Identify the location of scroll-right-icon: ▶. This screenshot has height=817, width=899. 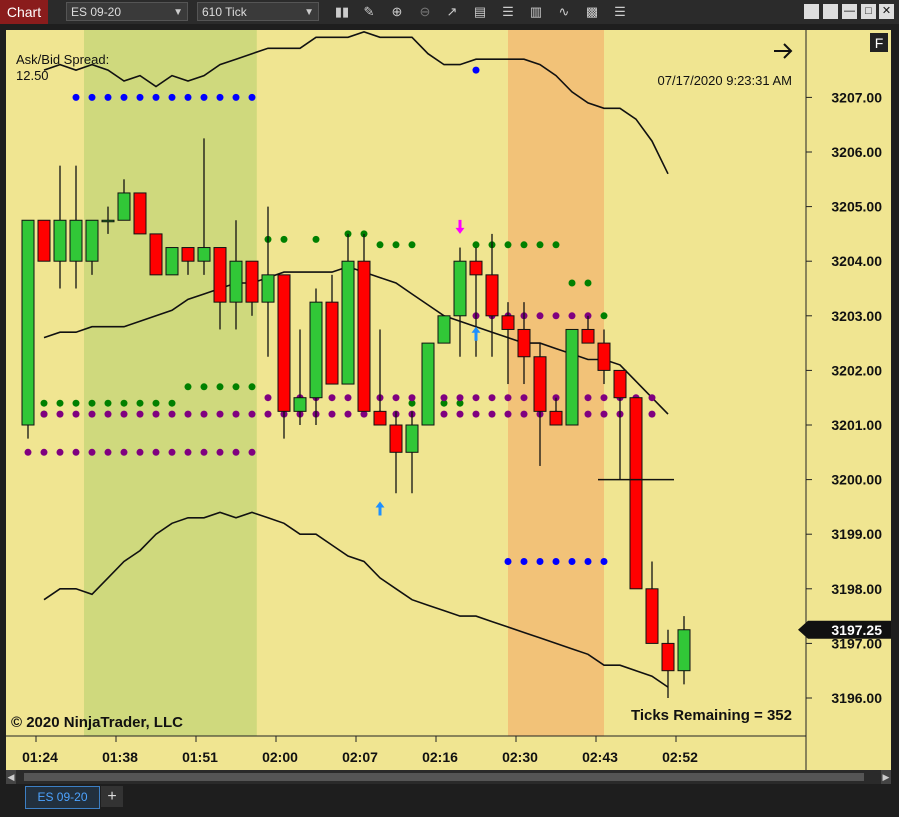
(886, 777).